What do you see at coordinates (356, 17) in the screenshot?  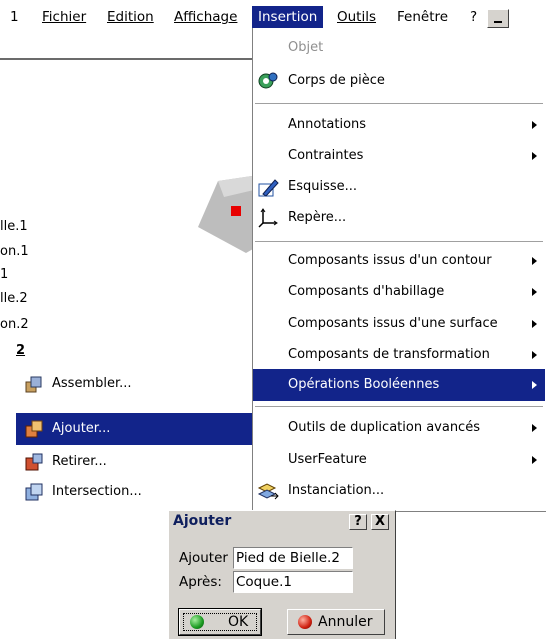 I see `menu-outils: Outils` at bounding box center [356, 17].